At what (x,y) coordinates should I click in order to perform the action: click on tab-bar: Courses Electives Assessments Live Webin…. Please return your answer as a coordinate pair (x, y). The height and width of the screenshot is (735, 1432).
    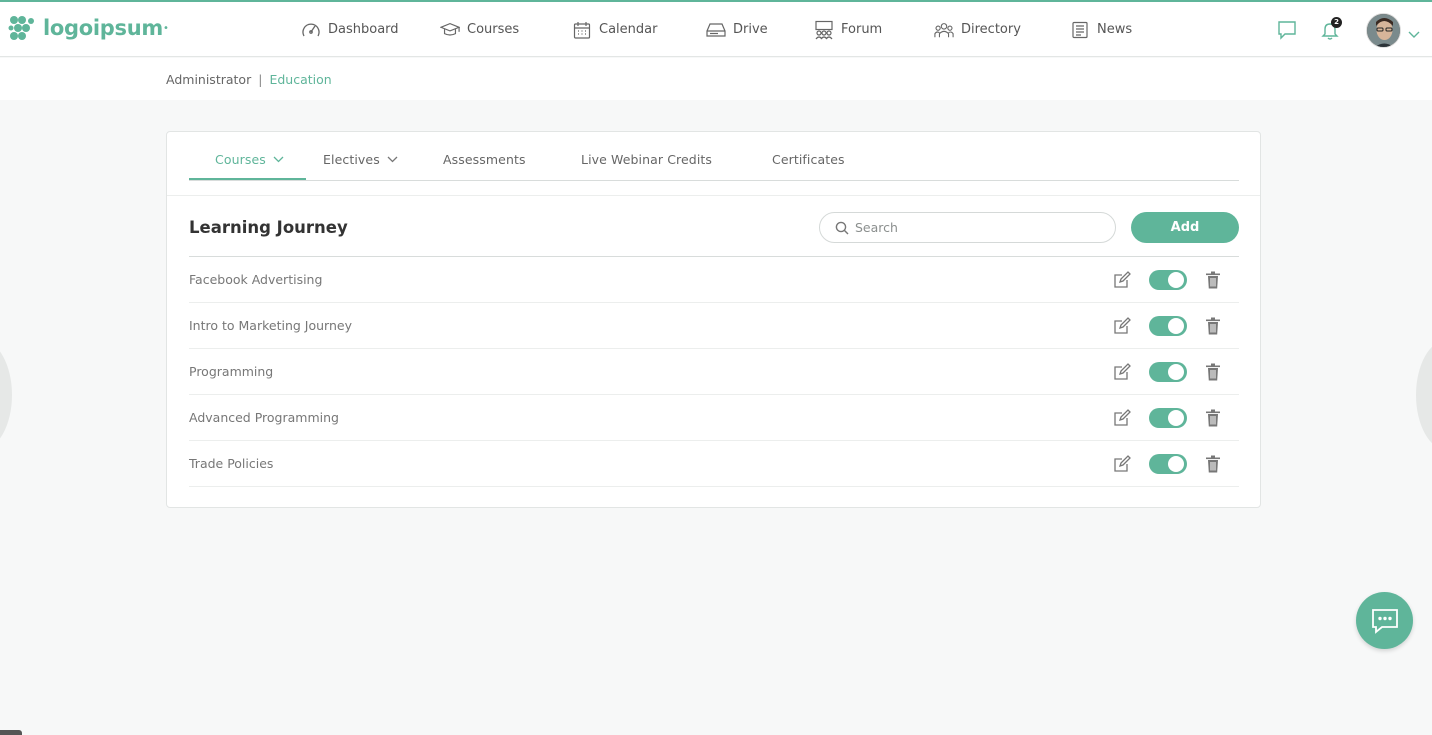
    Looking at the image, I should click on (714, 156).